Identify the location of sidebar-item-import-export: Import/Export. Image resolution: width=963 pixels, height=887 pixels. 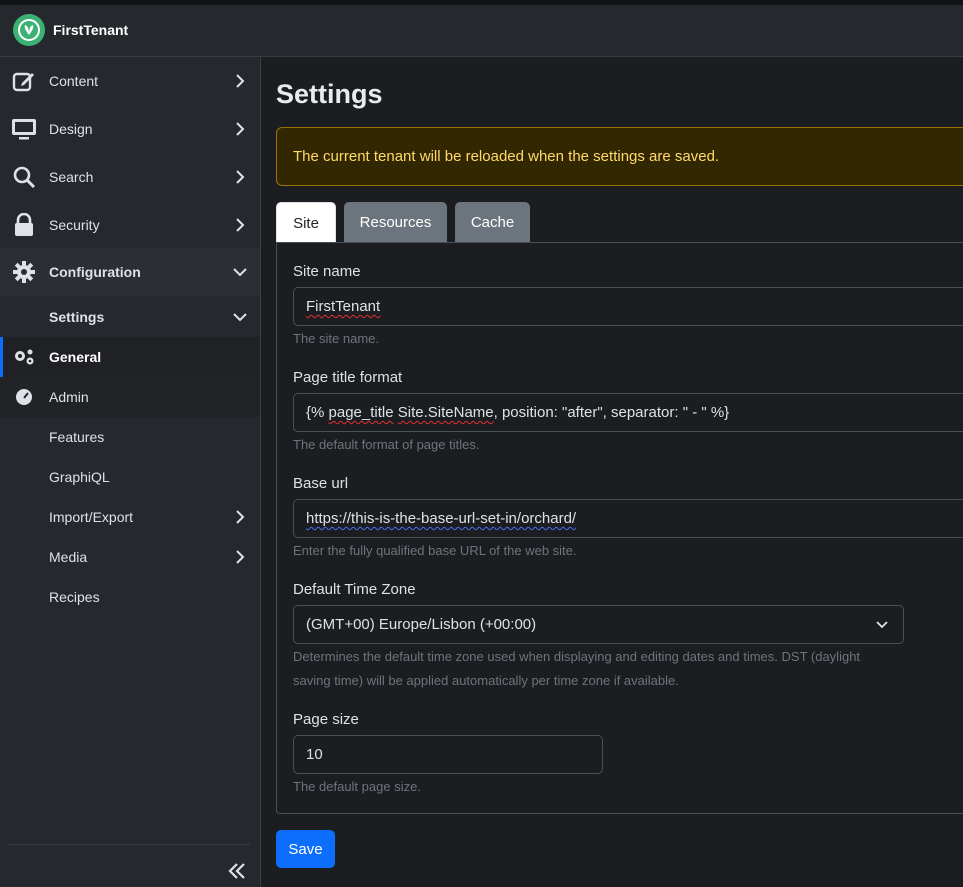
(130, 517).